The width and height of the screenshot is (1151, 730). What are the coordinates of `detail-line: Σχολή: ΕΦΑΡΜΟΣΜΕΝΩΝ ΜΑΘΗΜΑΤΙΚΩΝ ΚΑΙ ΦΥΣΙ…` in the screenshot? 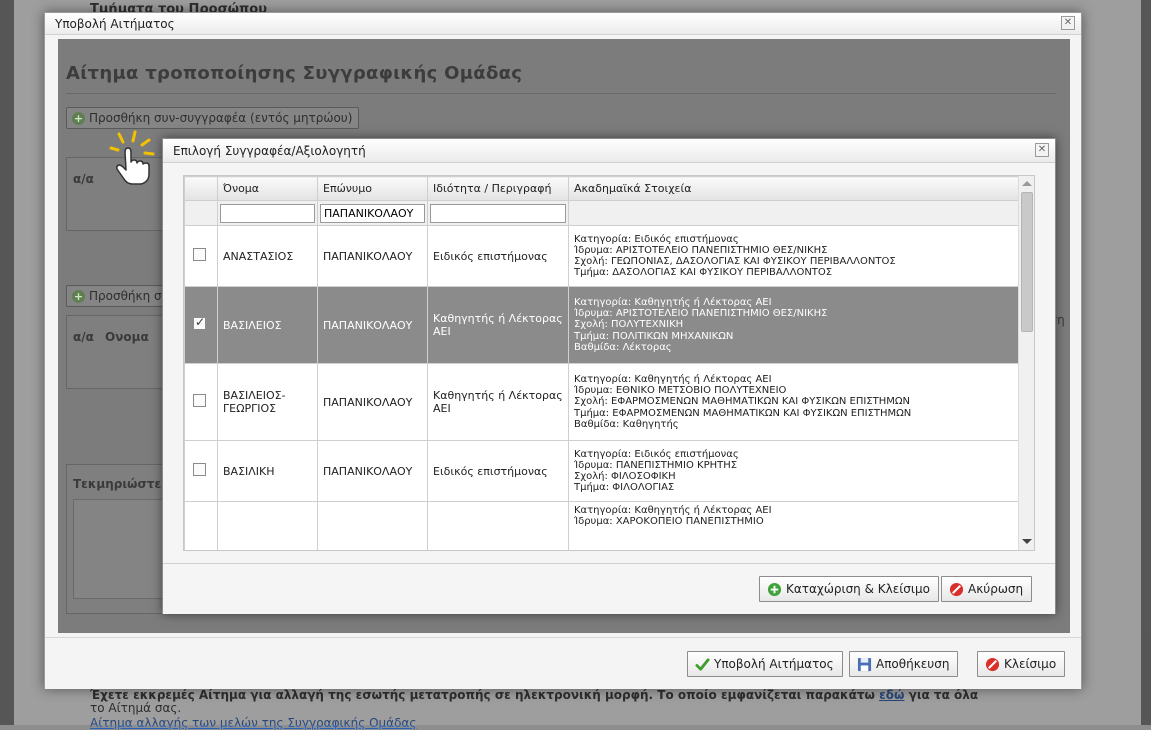 It's located at (742, 402).